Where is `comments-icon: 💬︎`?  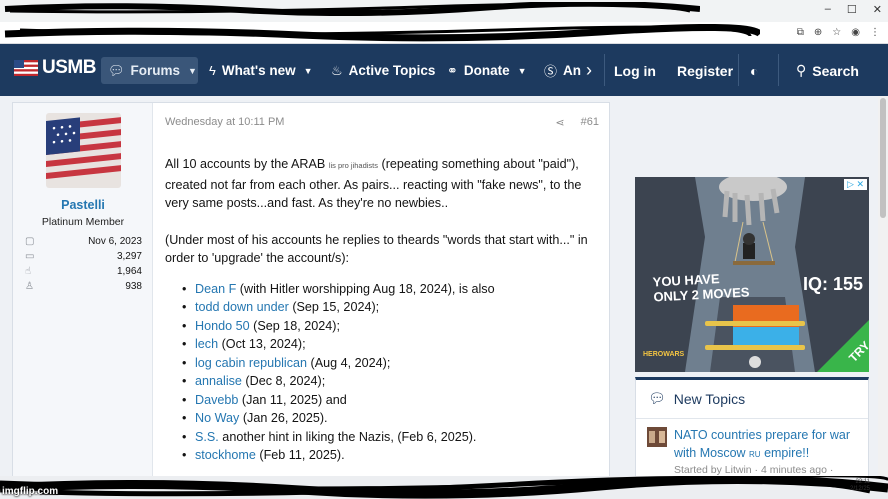
comments-icon: 💬︎ is located at coordinates (657, 398).